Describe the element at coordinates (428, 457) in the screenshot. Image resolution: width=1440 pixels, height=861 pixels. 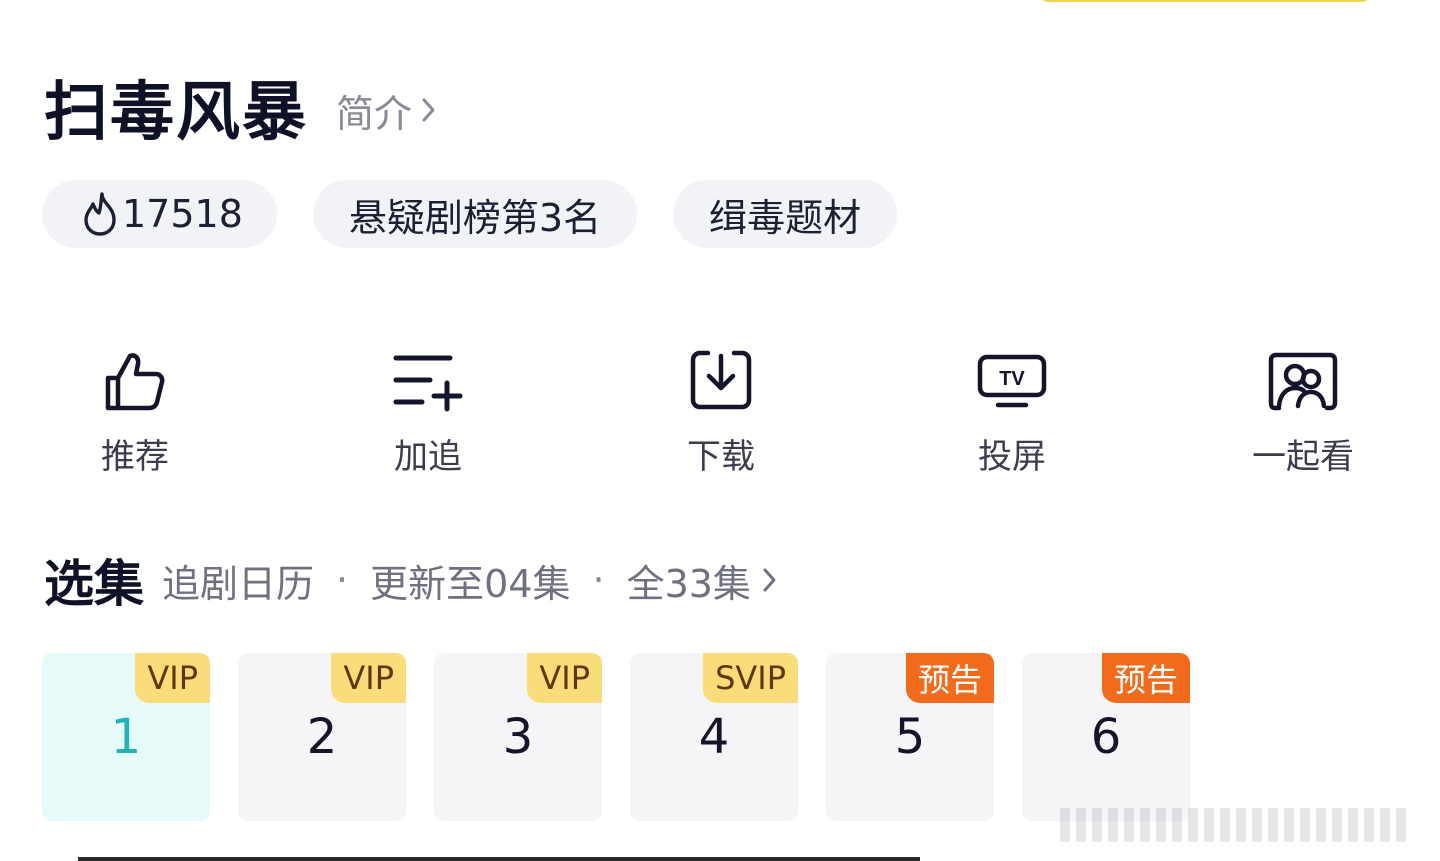
I see `add-to-watchlist-label: 加追` at that location.